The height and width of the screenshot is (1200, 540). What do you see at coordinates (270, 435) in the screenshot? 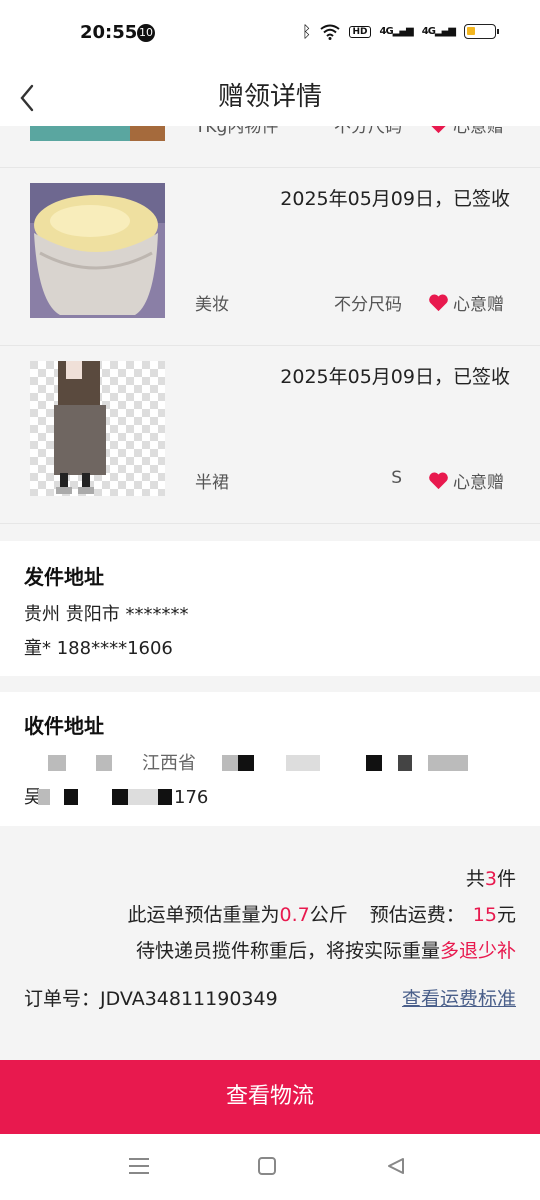
I see `list-item: 2025年05月09日，已签收 半裙 S 心意赠` at bounding box center [270, 435].